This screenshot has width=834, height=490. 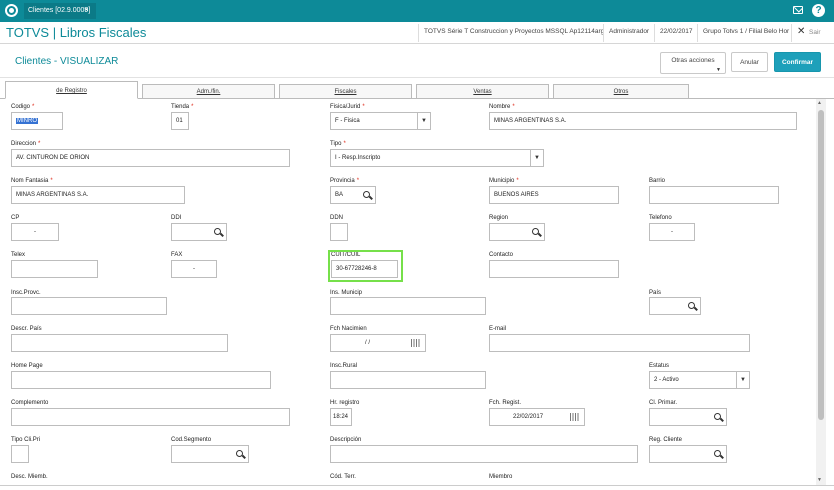 What do you see at coordinates (501, 255) in the screenshot?
I see `contacto-label: Contacto` at bounding box center [501, 255].